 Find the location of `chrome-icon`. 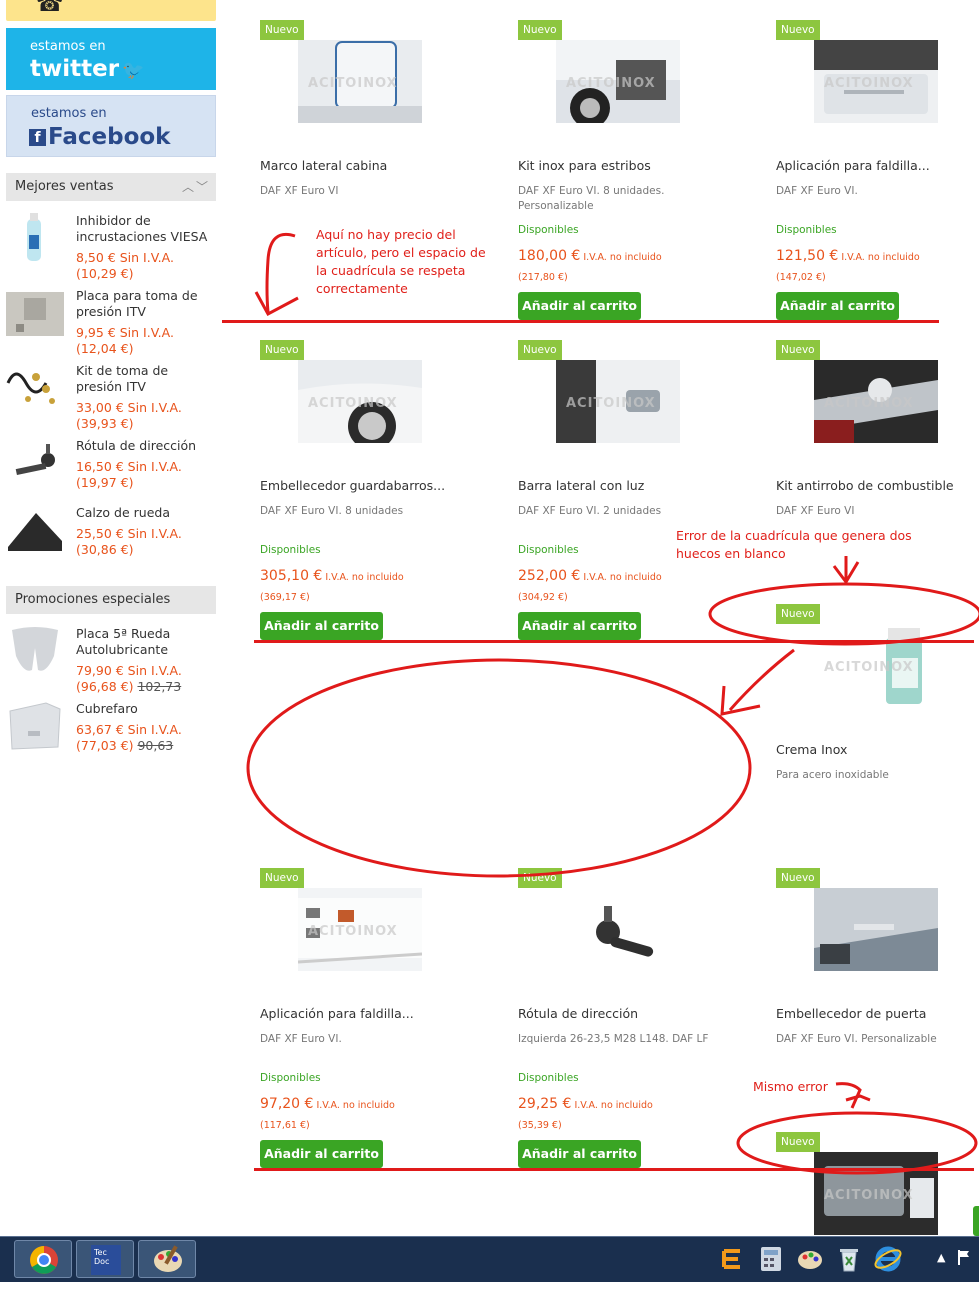

chrome-icon is located at coordinates (44, 1260).